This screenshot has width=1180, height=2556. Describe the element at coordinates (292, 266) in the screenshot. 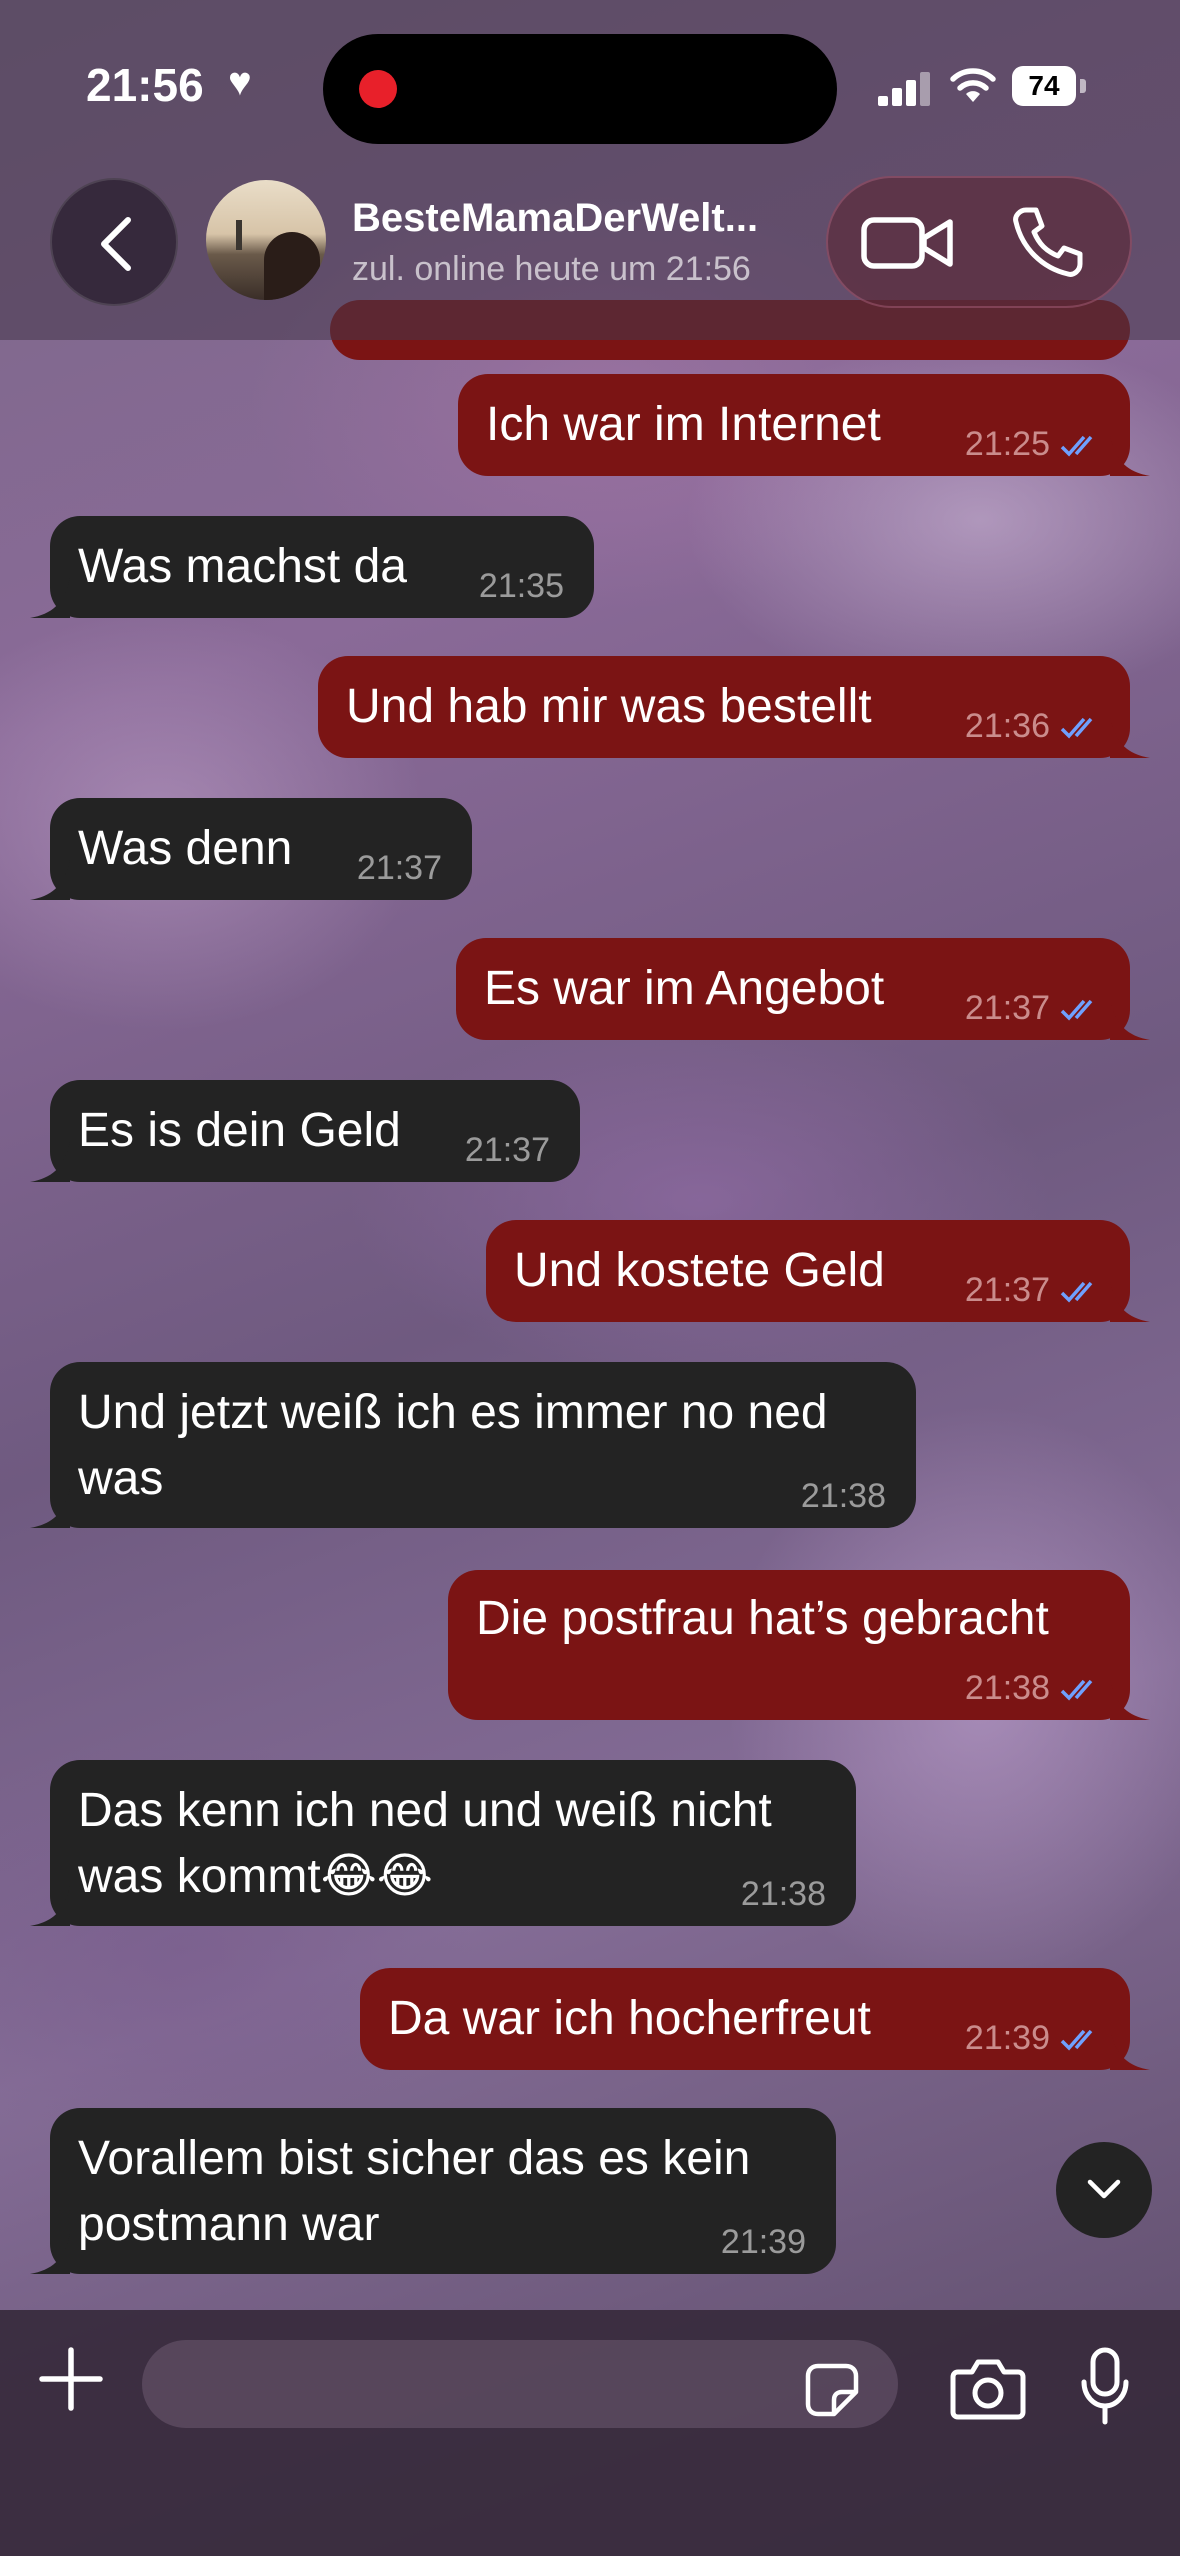

I see `avatar-figure` at that location.